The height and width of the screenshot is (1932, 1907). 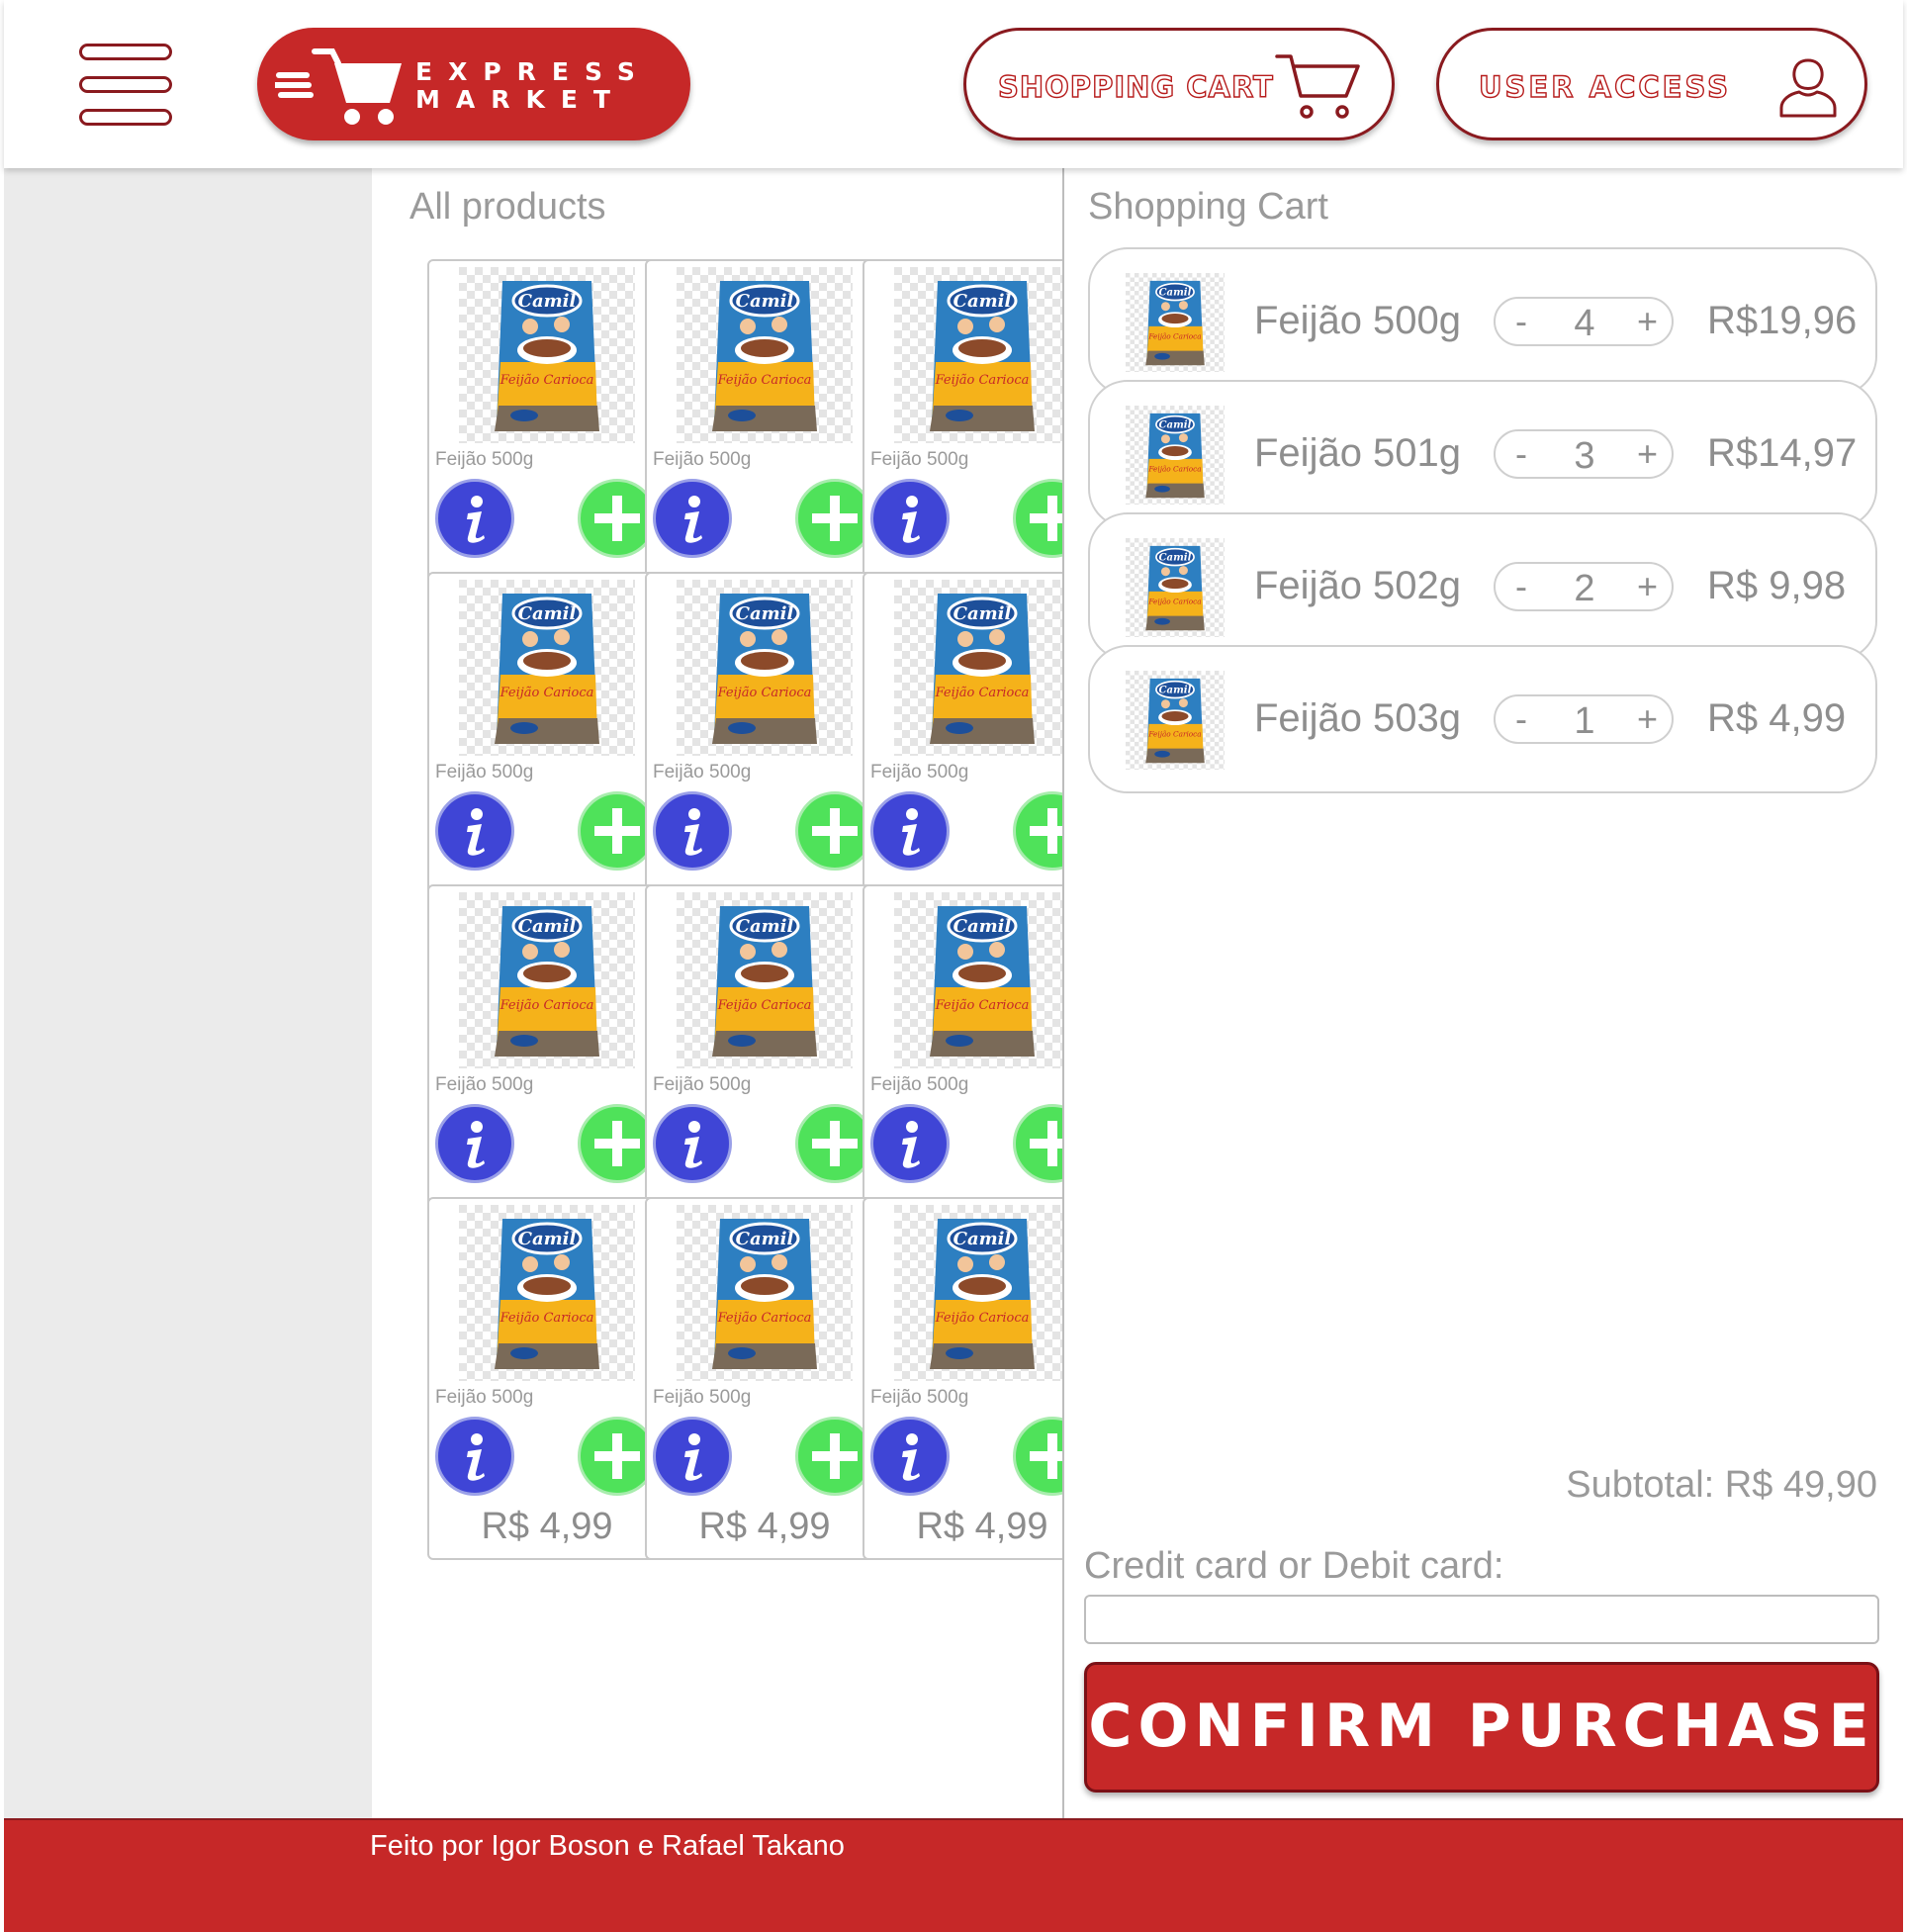 I want to click on quantity-stepper: - 4 +, so click(x=1584, y=321).